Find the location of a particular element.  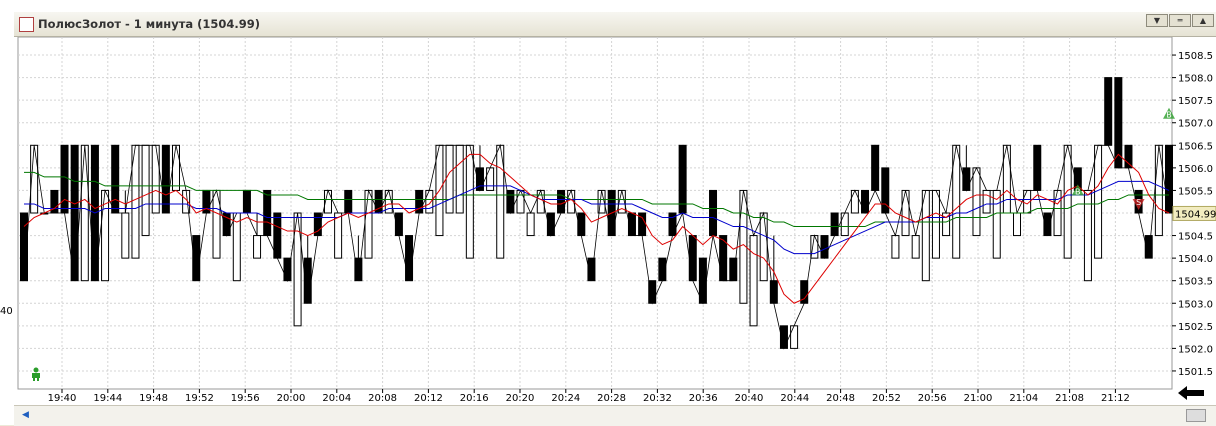

y-tick-label: 1508.5 is located at coordinates (1195, 56).